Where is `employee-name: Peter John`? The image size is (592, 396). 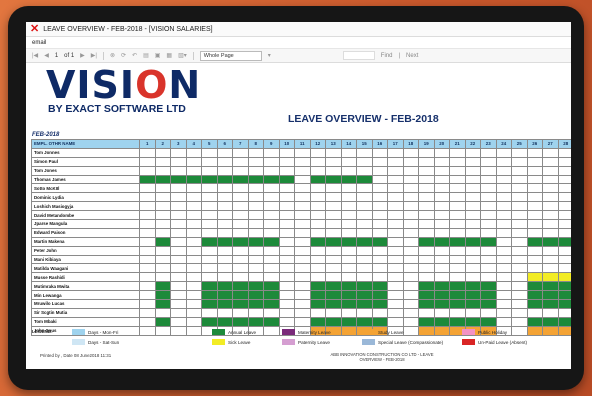 employee-name: Peter John is located at coordinates (85, 250).